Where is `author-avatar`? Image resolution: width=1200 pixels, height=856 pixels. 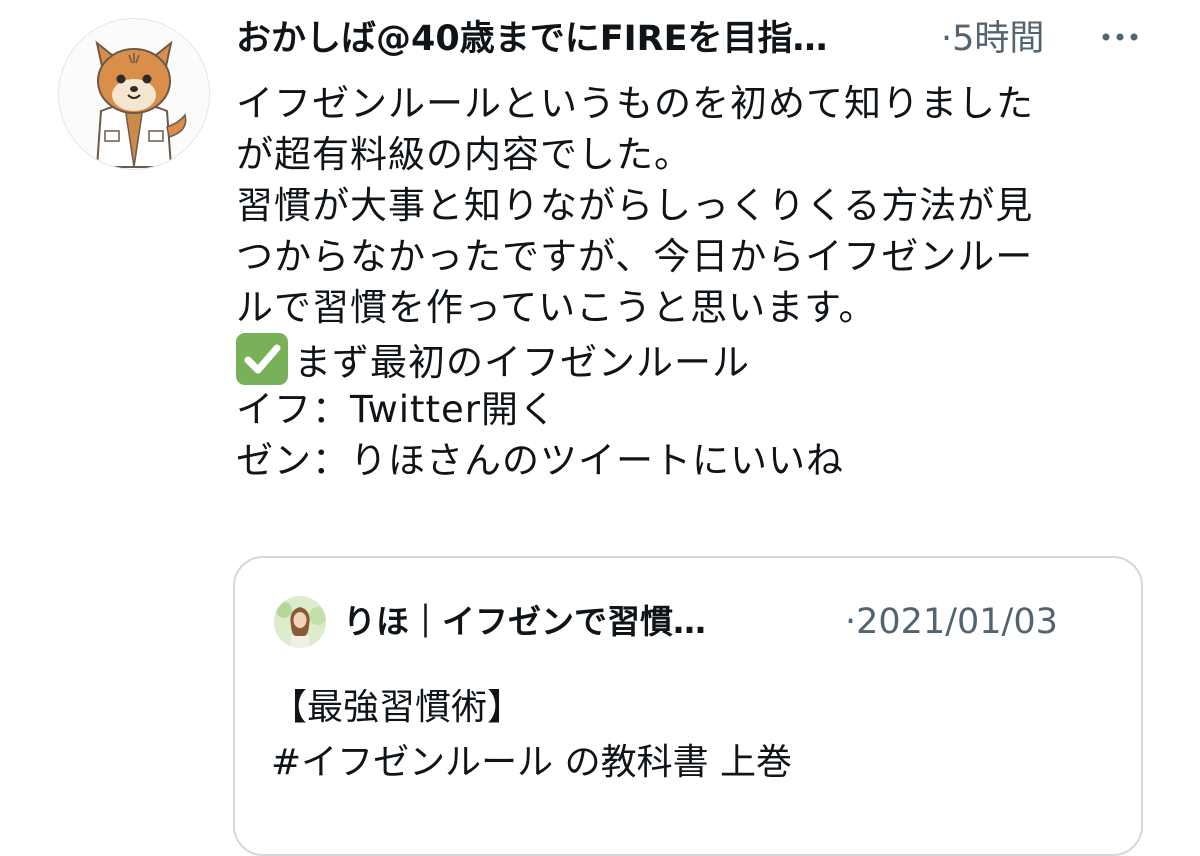
author-avatar is located at coordinates (134, 94).